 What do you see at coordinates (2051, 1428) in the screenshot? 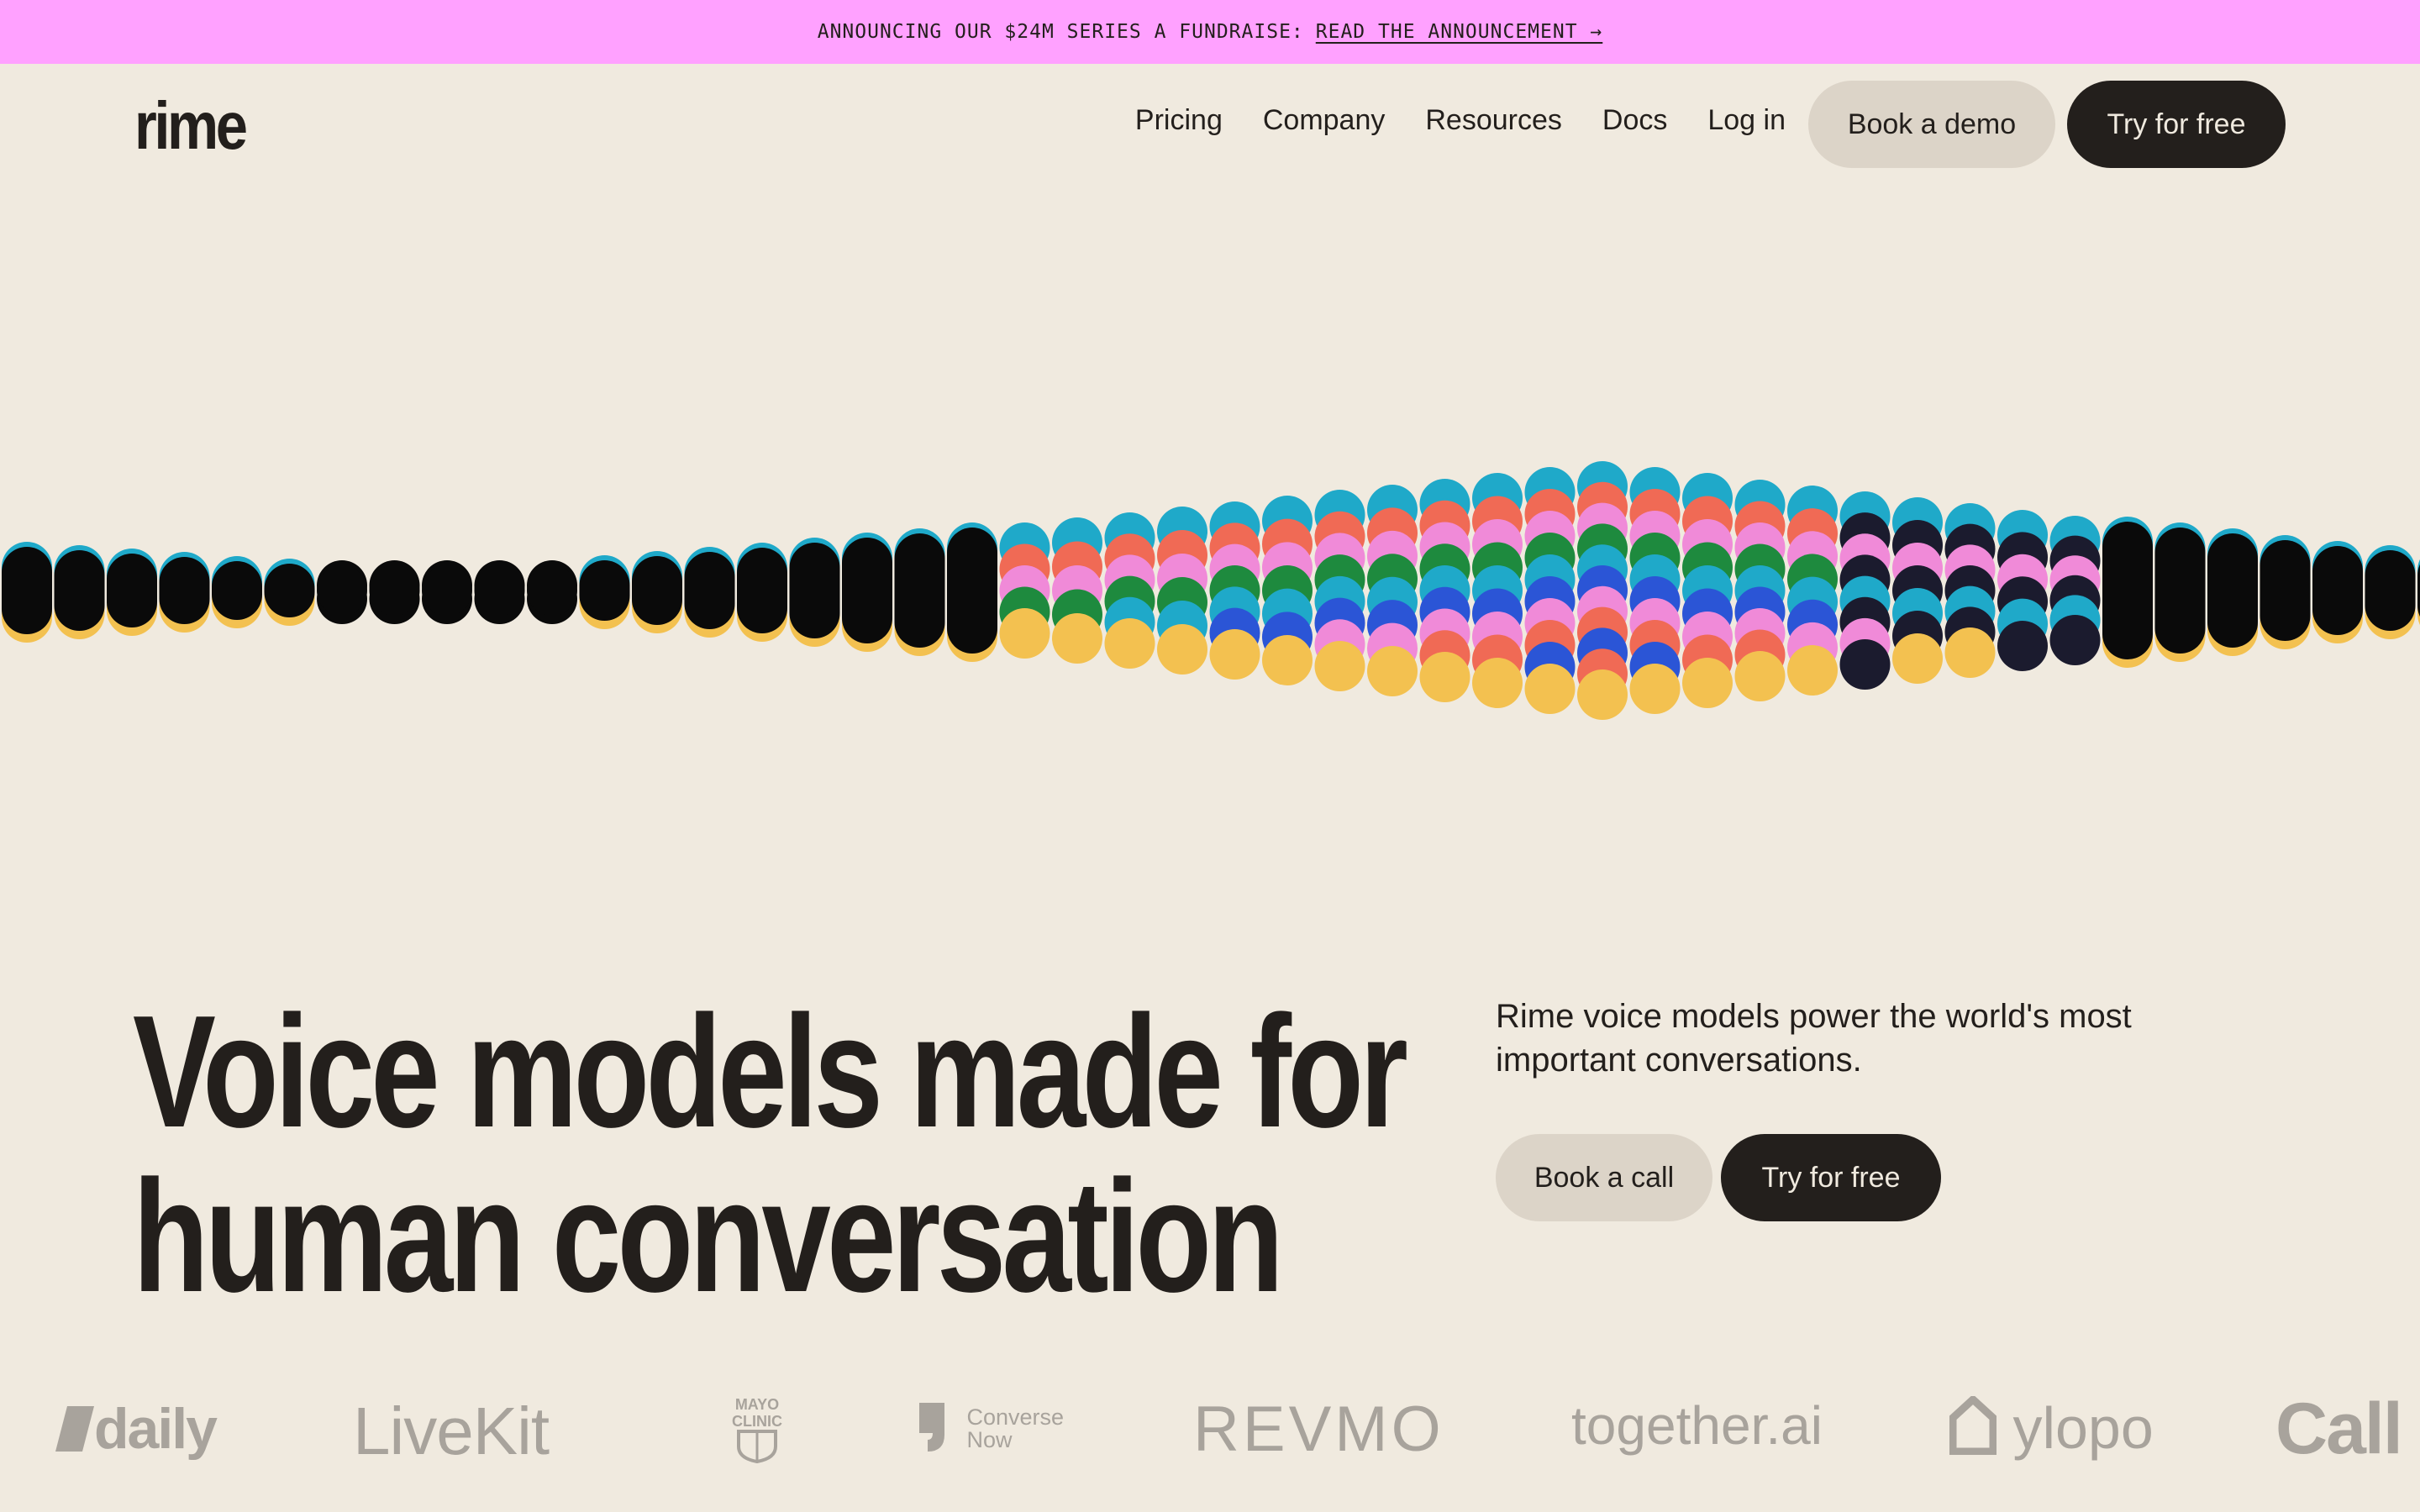
I see `ylopo-logo: ylopo` at bounding box center [2051, 1428].